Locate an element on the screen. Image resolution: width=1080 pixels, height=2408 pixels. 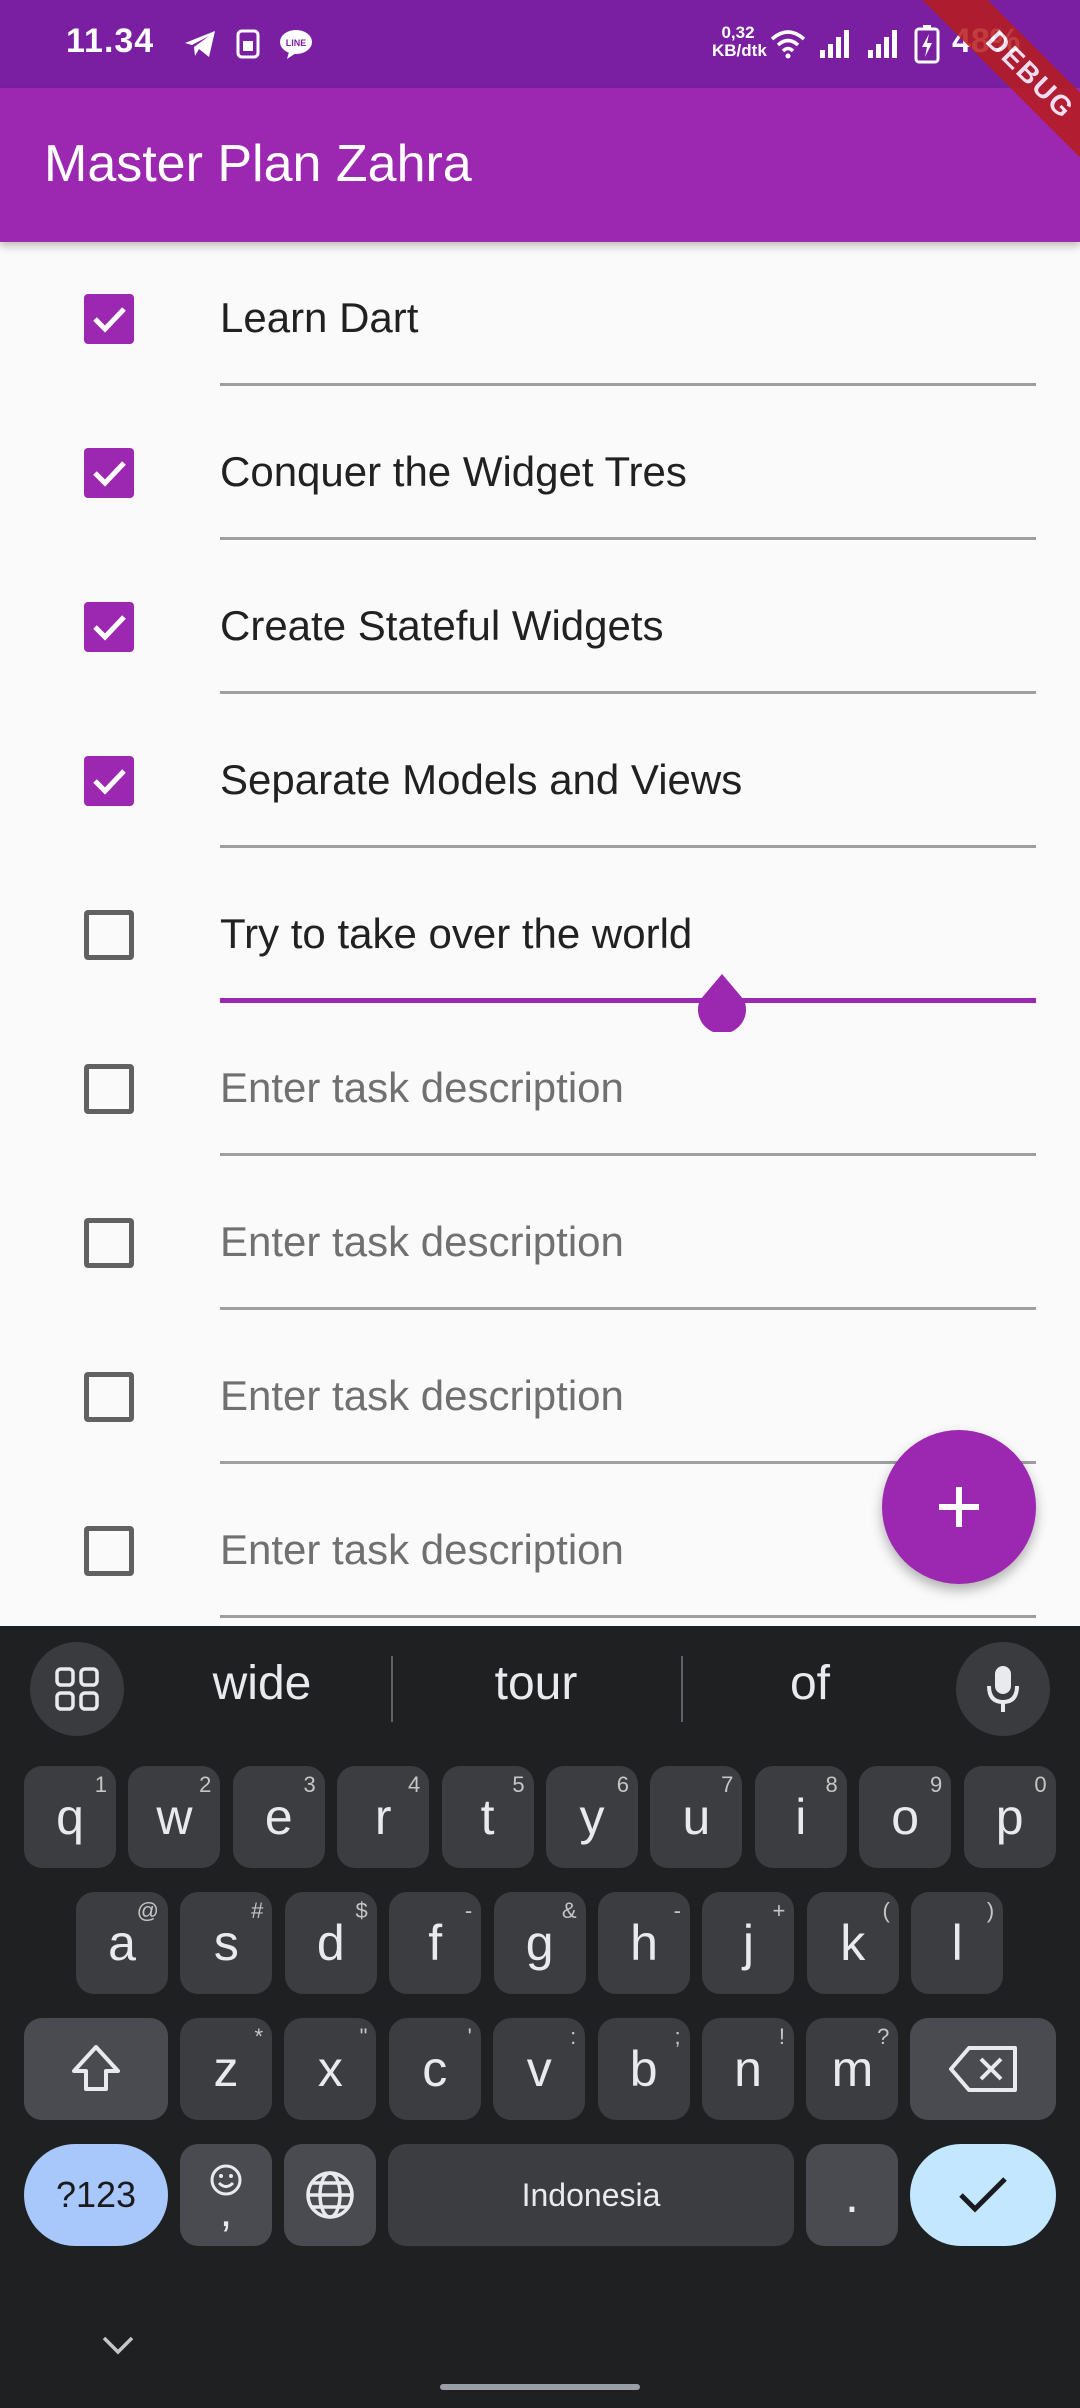
network-speed-unit: KB/dtk is located at coordinates (739, 50).